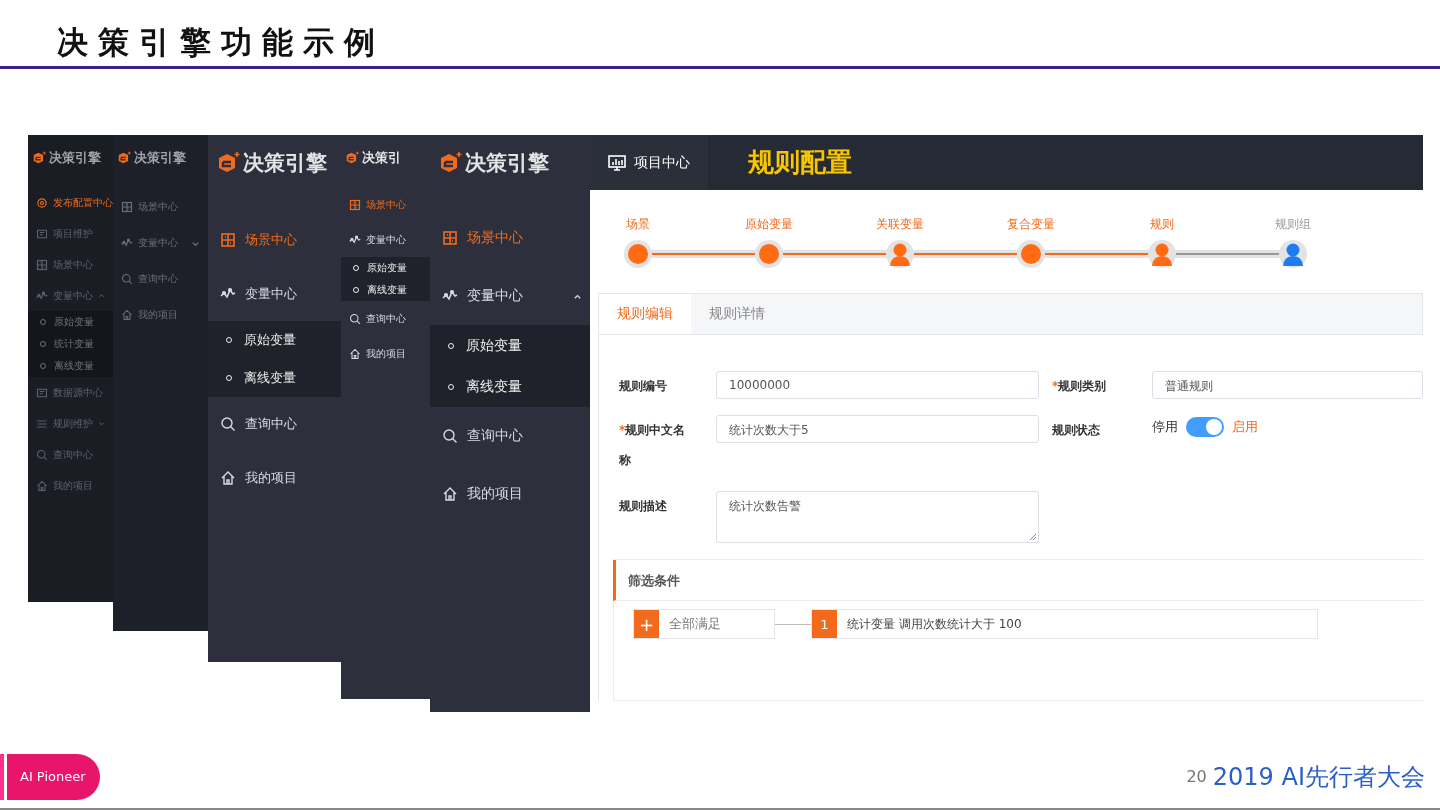  I want to click on footer-badge: AI Pioneer, so click(50, 776).